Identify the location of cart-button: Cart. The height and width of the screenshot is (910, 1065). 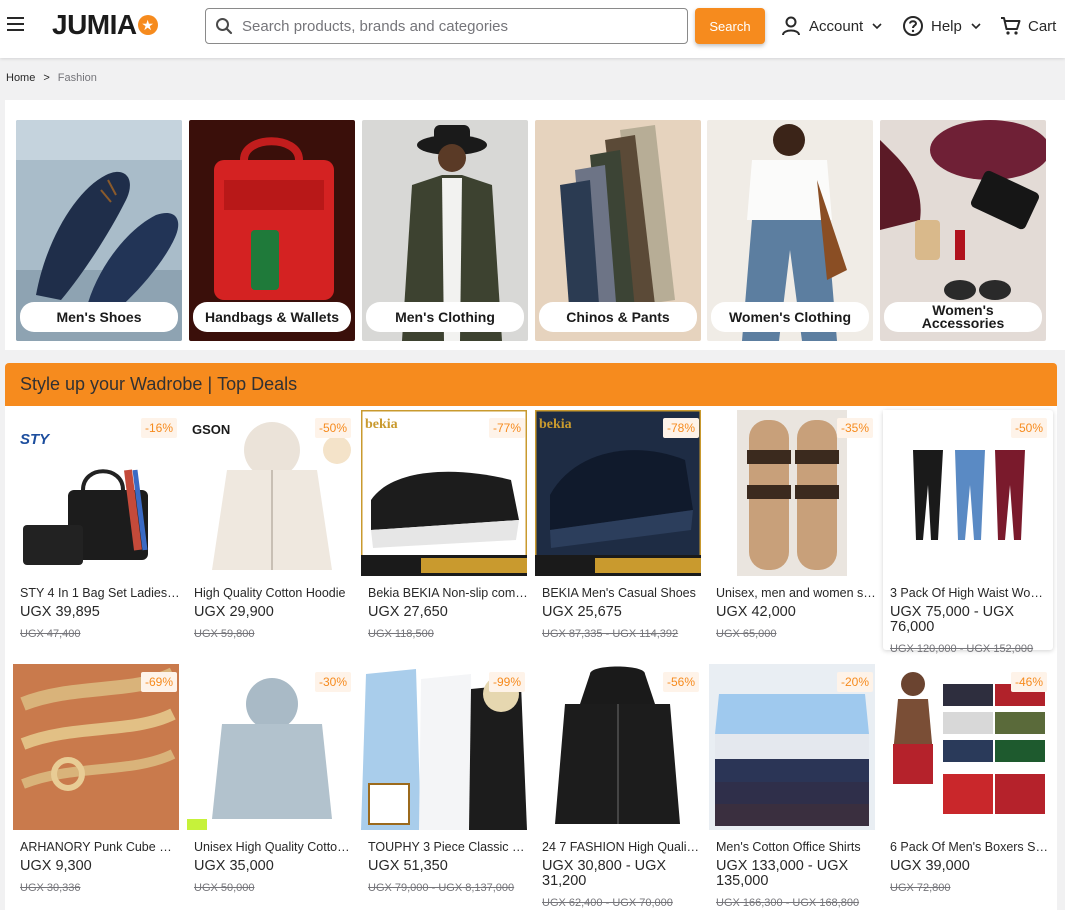
(1028, 26).